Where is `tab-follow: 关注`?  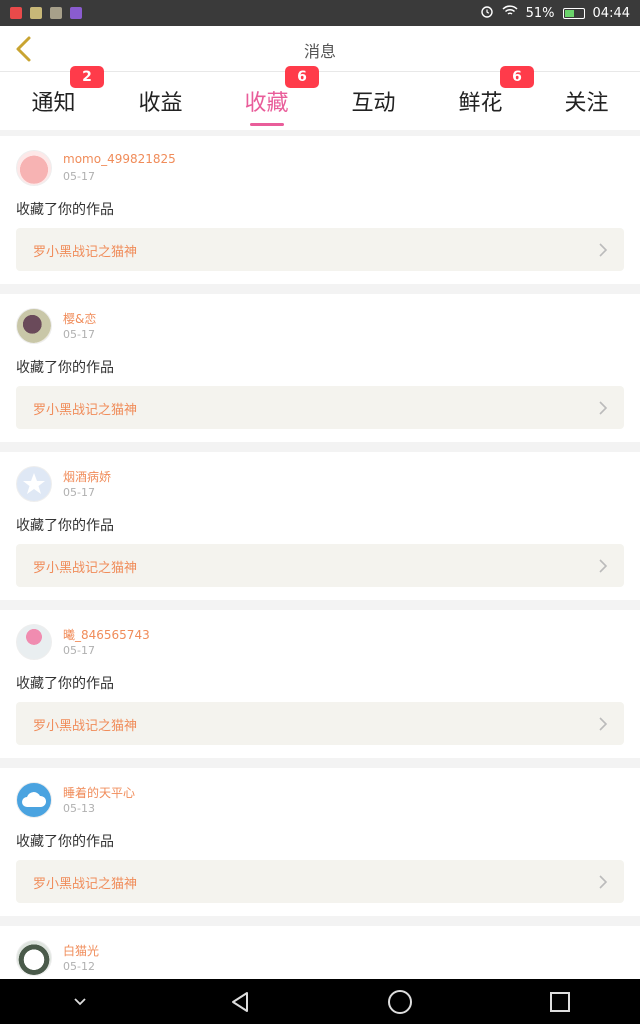 tab-follow: 关注 is located at coordinates (586, 101).